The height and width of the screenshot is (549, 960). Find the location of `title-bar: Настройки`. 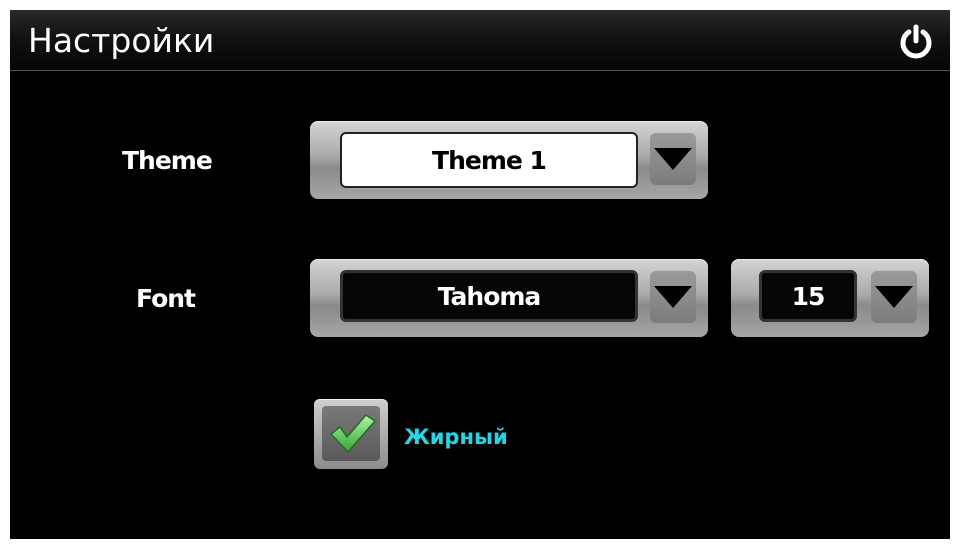

title-bar: Настройки is located at coordinates (480, 40).